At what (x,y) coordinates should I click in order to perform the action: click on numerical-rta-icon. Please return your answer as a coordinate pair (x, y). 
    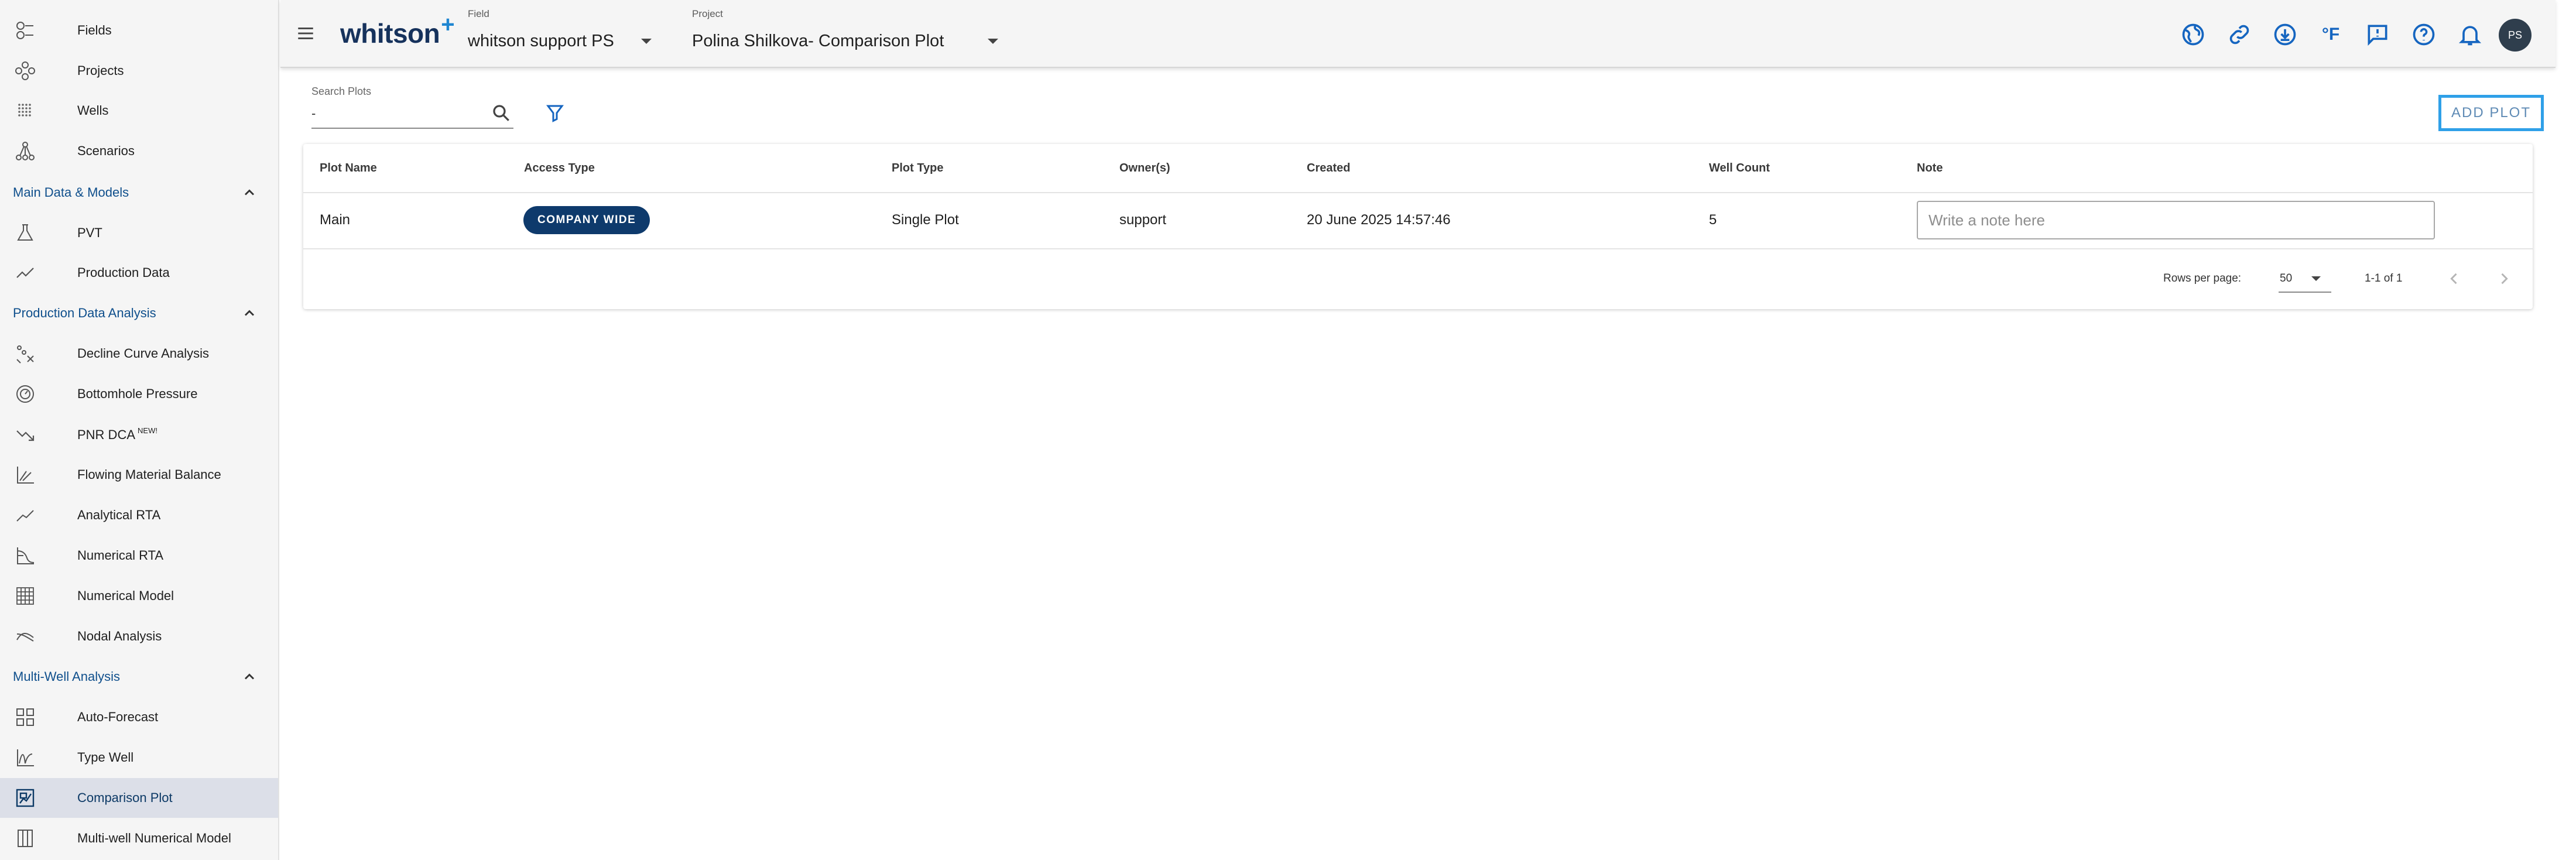
    Looking at the image, I should click on (25, 555).